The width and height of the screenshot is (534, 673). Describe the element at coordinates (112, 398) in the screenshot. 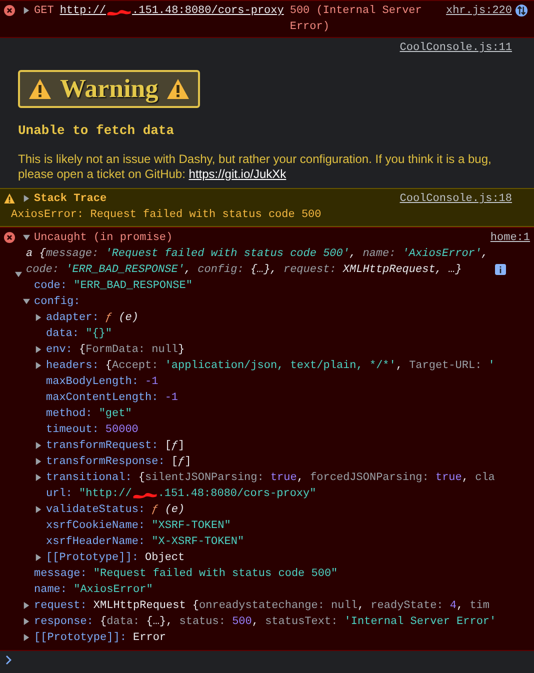

I see `property-text: maxContentLength: -1` at that location.